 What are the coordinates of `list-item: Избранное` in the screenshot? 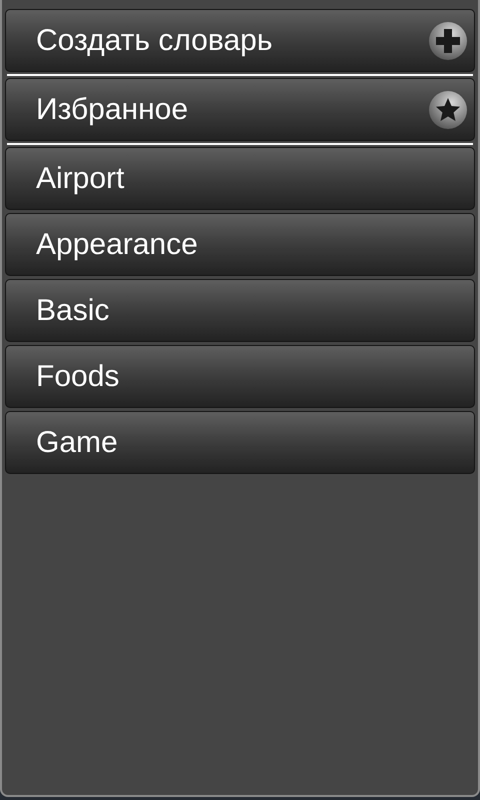 It's located at (240, 109).